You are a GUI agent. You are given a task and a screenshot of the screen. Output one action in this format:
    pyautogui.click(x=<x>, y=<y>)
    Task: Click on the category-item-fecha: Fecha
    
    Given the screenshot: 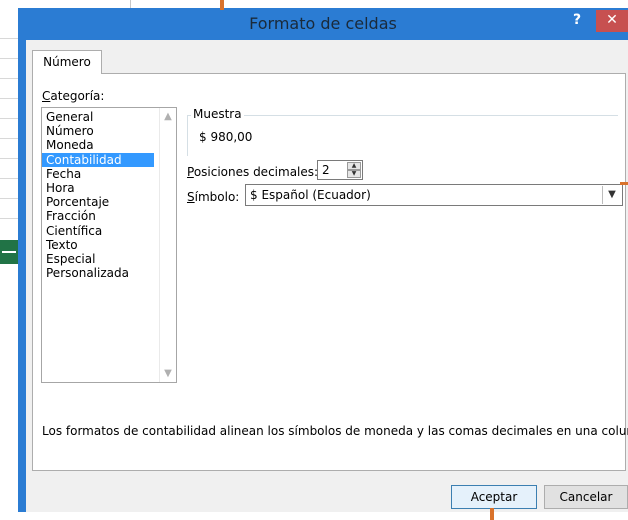 What is the action you would take?
    pyautogui.click(x=98, y=174)
    